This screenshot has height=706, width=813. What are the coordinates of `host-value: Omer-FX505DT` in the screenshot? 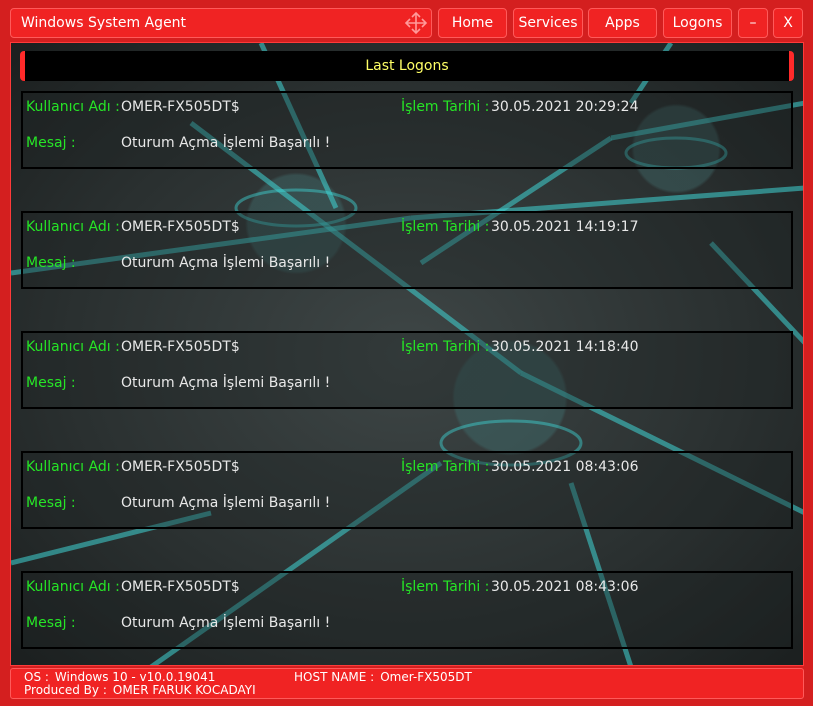 It's located at (426, 677).